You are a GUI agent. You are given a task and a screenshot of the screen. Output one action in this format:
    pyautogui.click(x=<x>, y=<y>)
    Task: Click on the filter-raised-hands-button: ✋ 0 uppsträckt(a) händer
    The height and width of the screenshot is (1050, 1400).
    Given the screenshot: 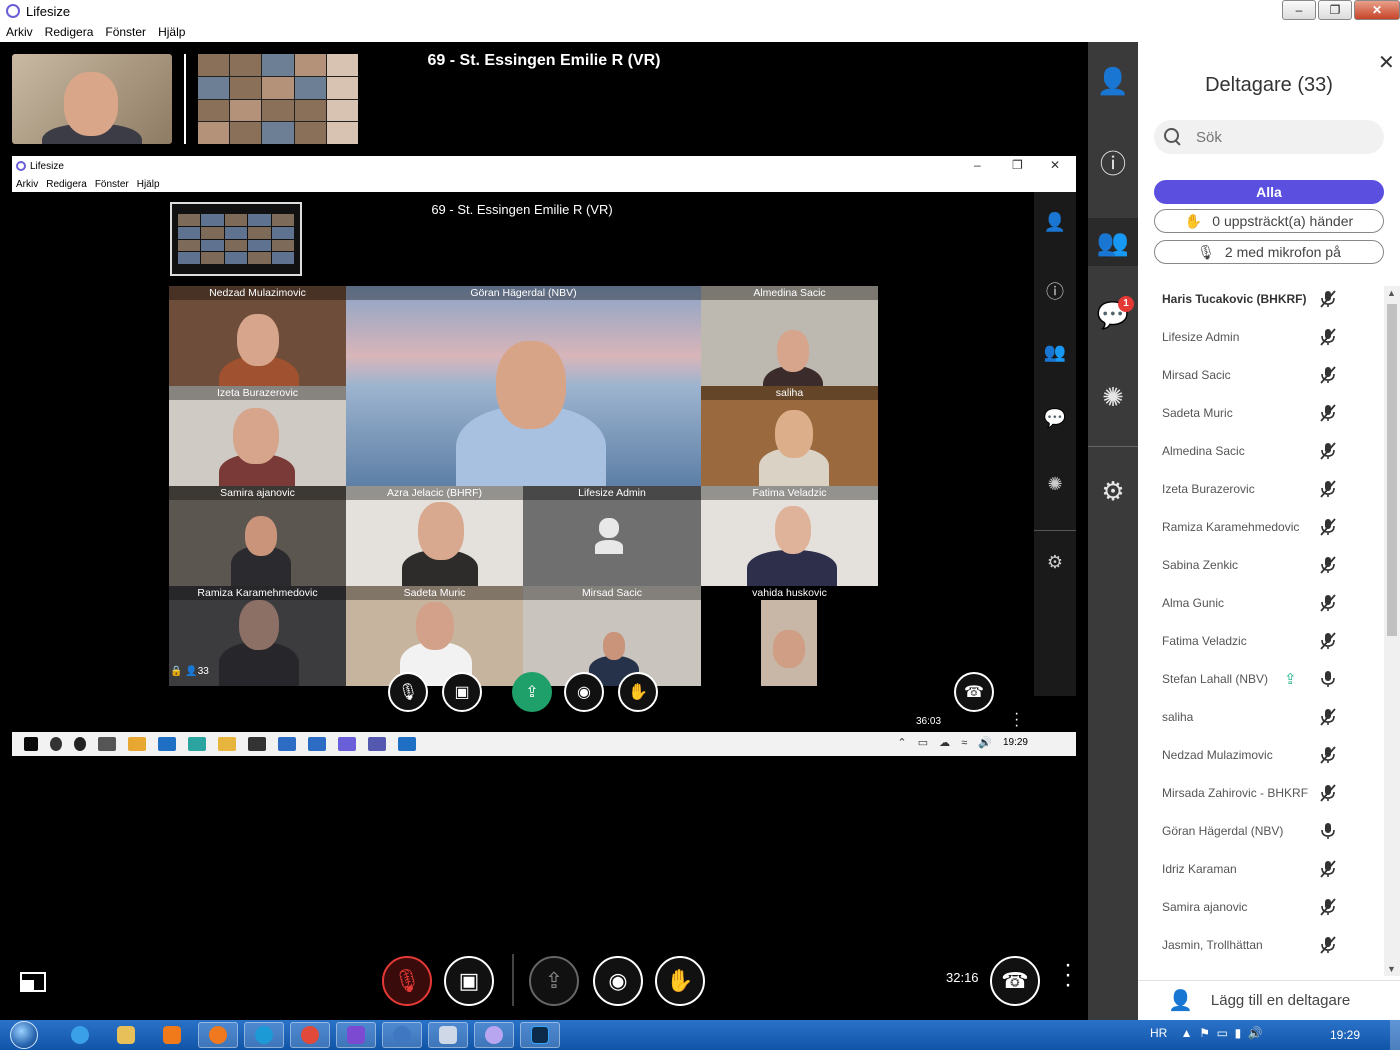 What is the action you would take?
    pyautogui.click(x=1269, y=221)
    